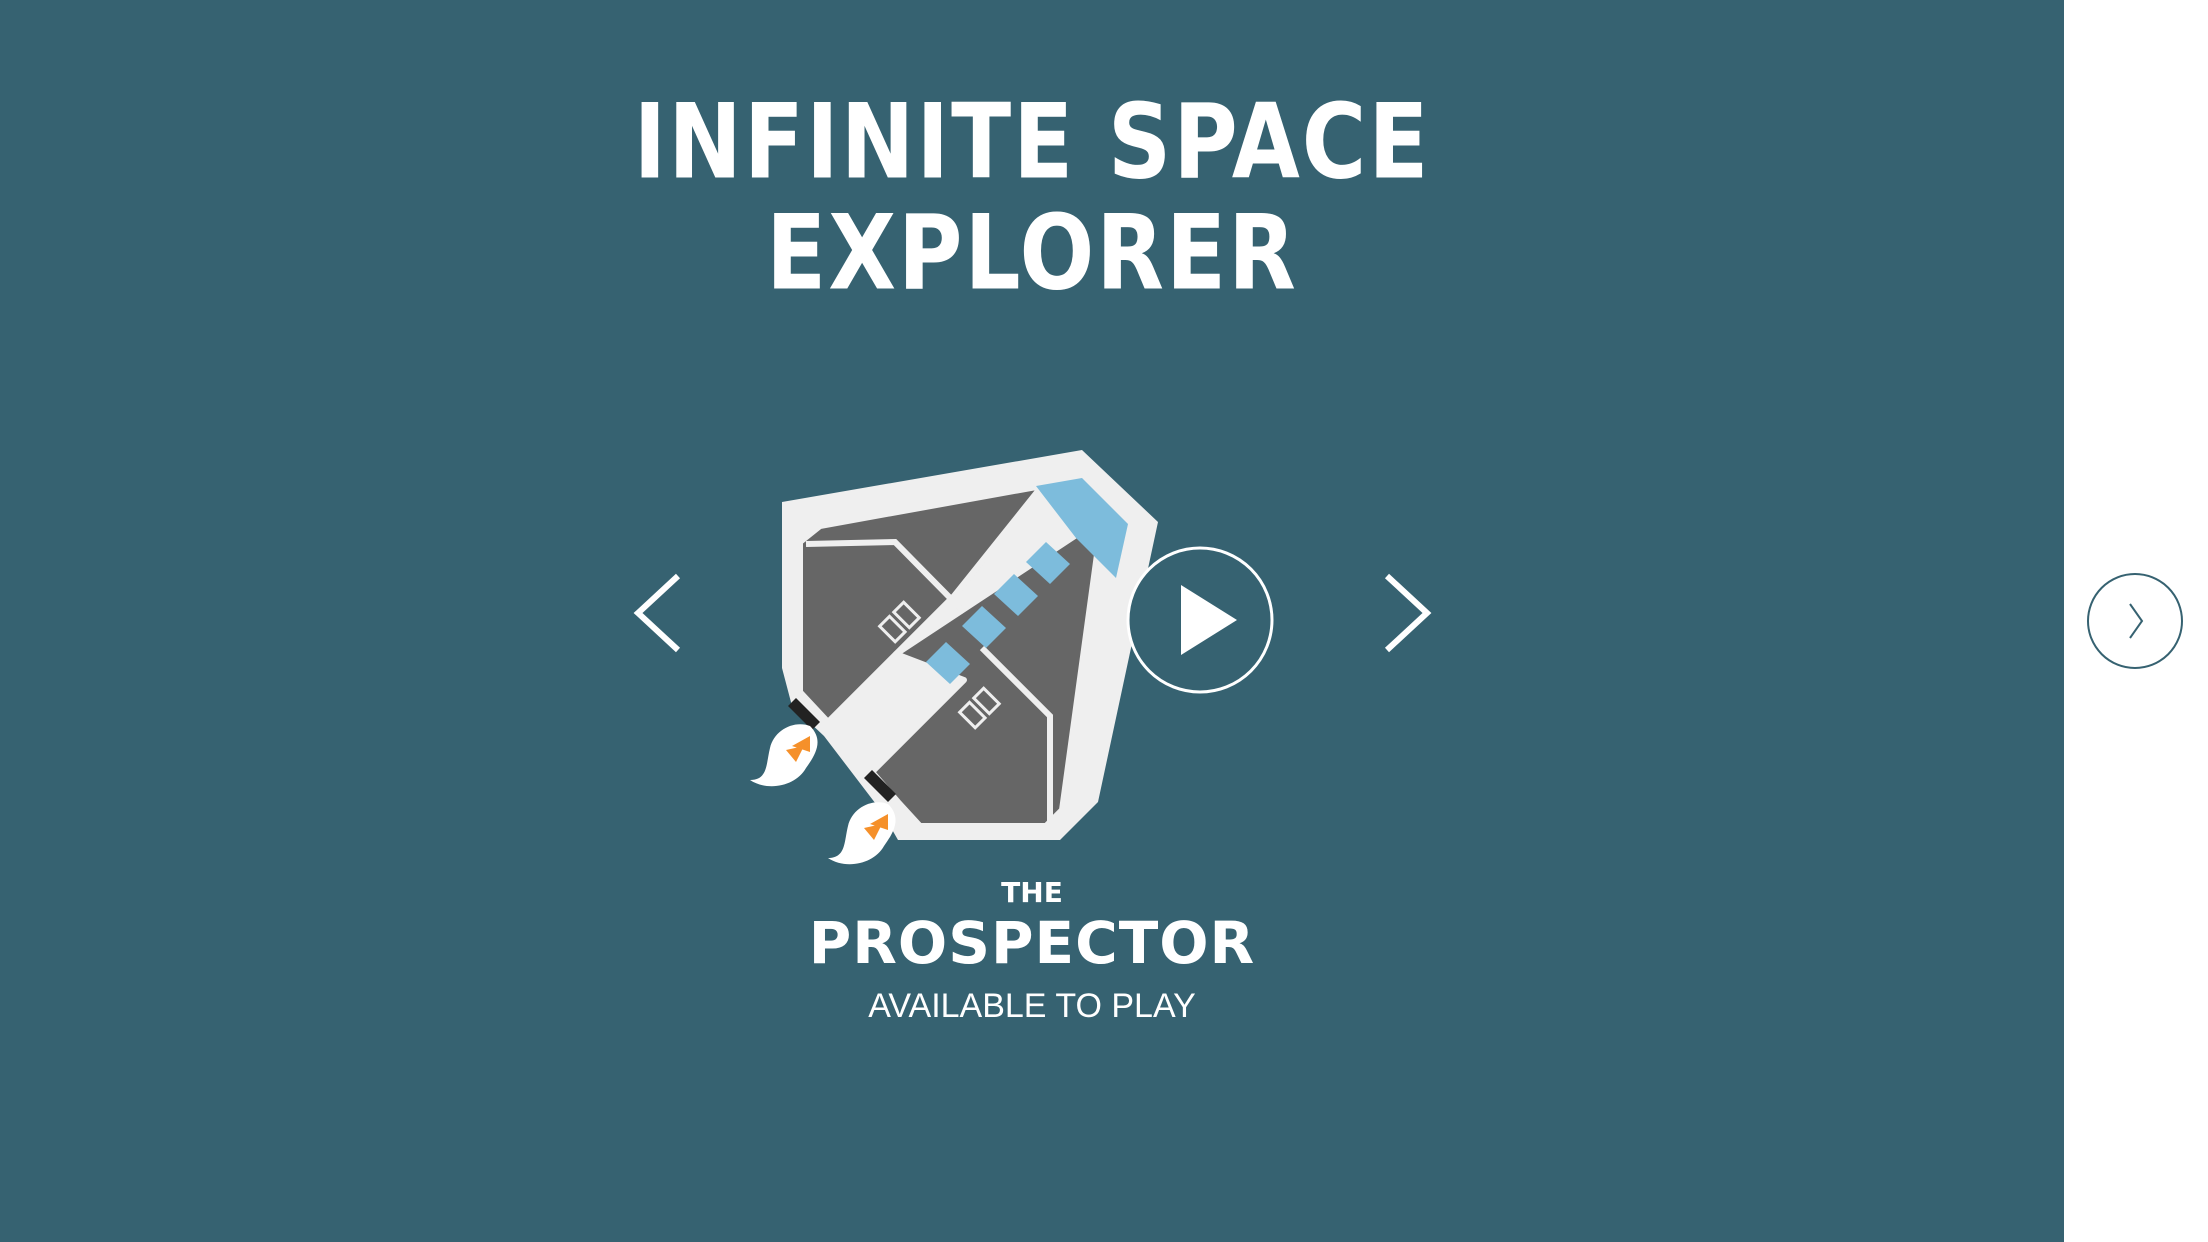 The width and height of the screenshot is (2208, 1242). What do you see at coordinates (1032, 141) in the screenshot?
I see `game-title-line-1: INFINITE SPACE` at bounding box center [1032, 141].